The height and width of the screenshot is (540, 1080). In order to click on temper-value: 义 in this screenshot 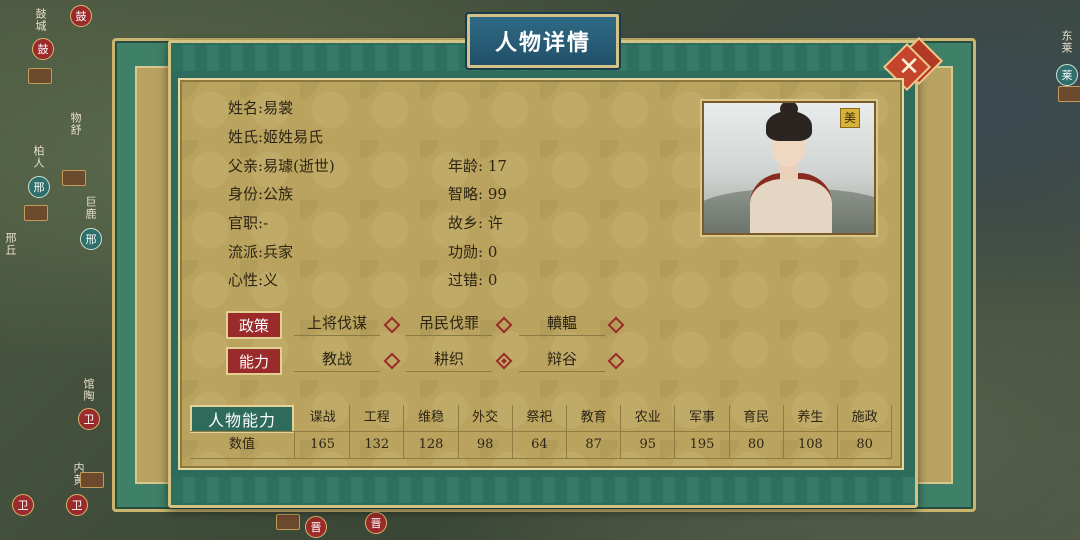, I will do `click(271, 280)`.